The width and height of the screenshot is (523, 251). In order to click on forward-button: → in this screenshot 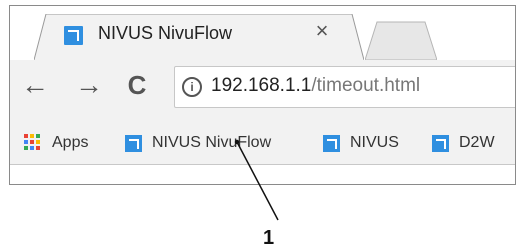, I will do `click(89, 85)`.